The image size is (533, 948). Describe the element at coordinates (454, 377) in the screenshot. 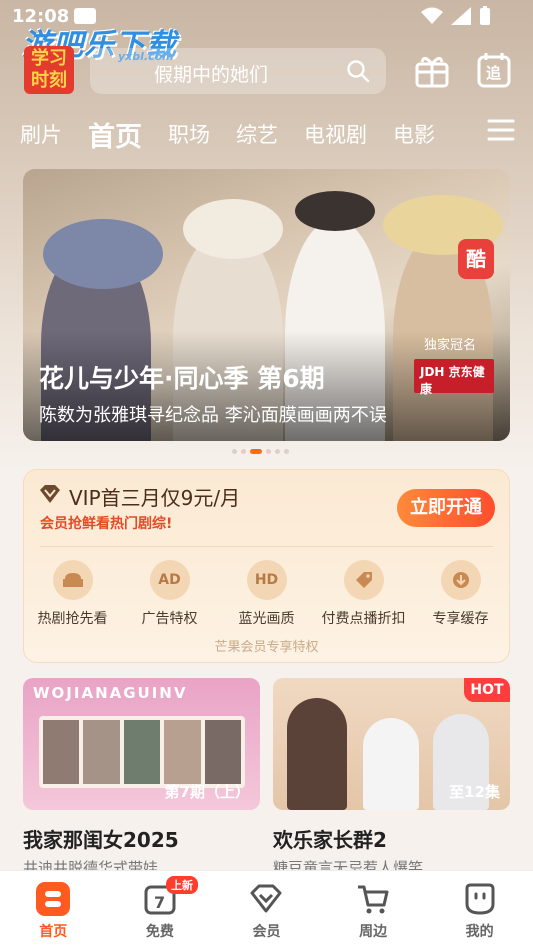

I see `banner-sponsor: JDH 京东健康` at that location.